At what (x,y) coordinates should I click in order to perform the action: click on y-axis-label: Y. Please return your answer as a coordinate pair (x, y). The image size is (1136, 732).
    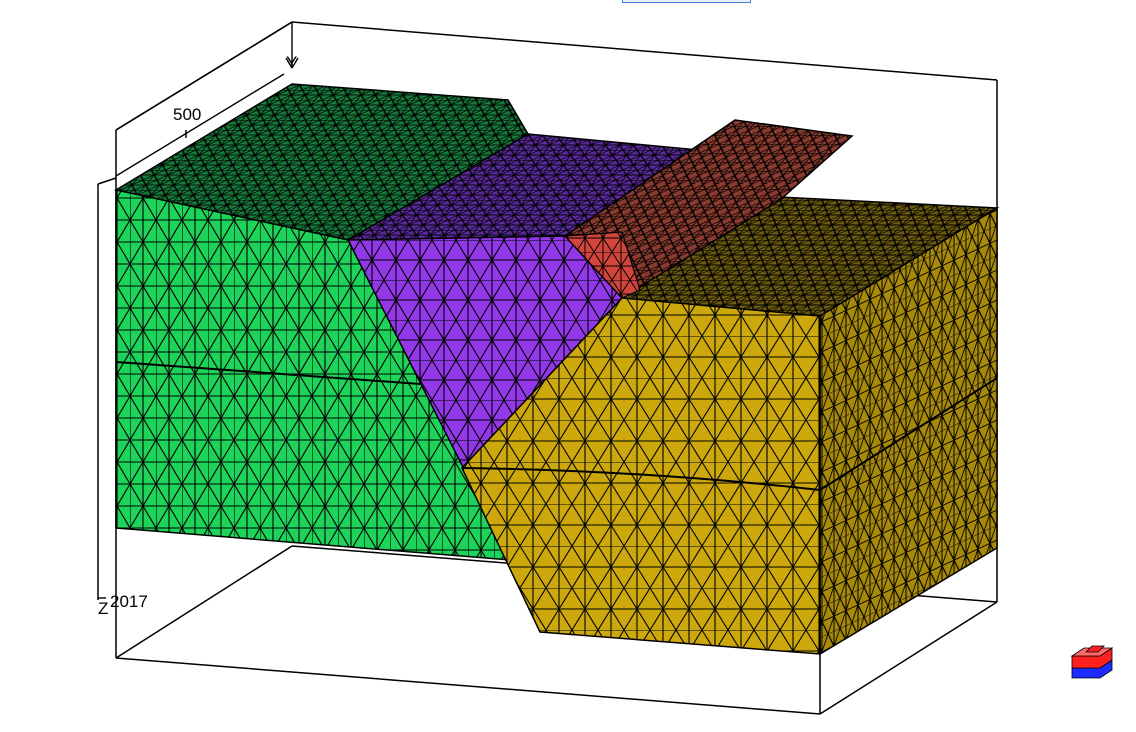
    Looking at the image, I should click on (291, 62).